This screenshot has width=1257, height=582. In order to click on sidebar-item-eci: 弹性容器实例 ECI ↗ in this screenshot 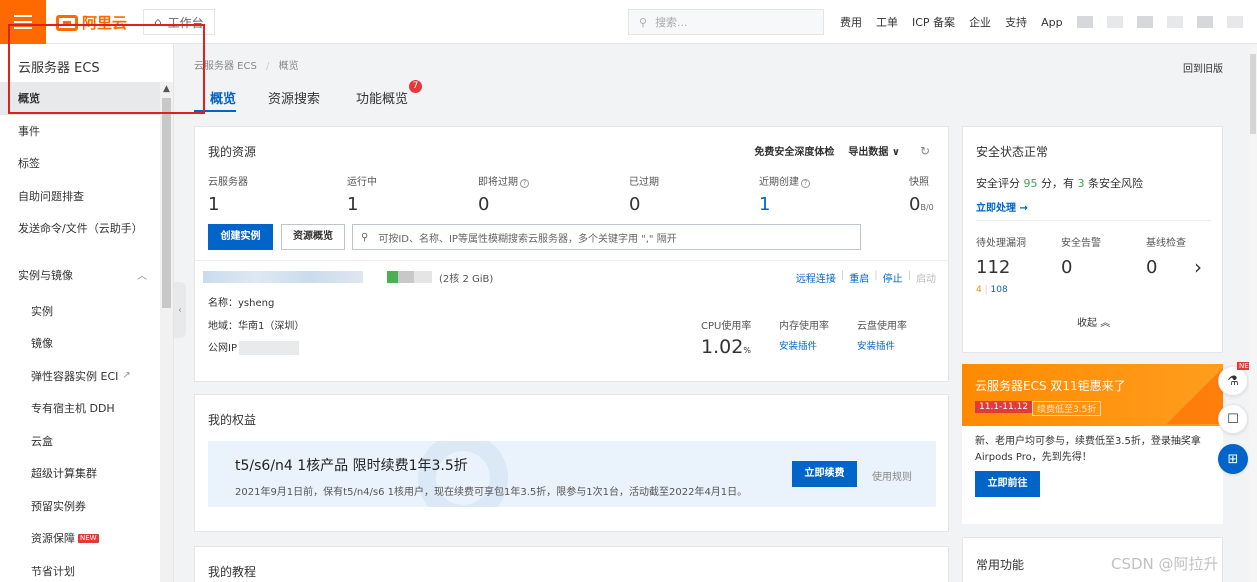, I will do `click(86, 376)`.